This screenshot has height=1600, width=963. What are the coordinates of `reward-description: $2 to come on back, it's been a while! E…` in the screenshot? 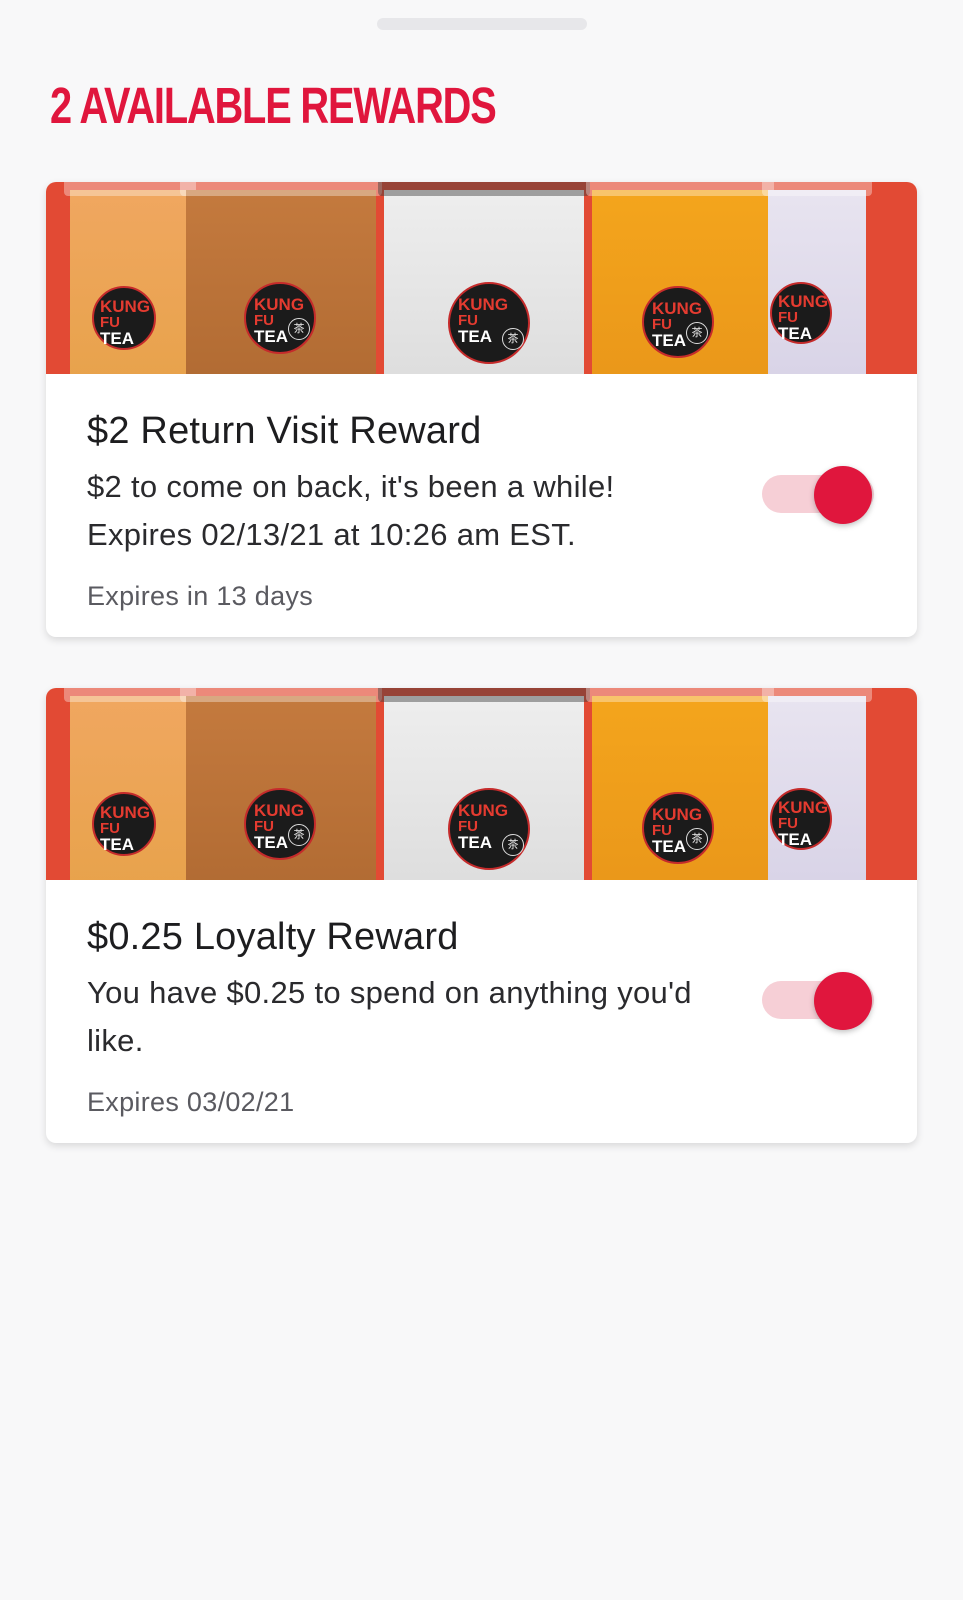 It's located at (351, 510).